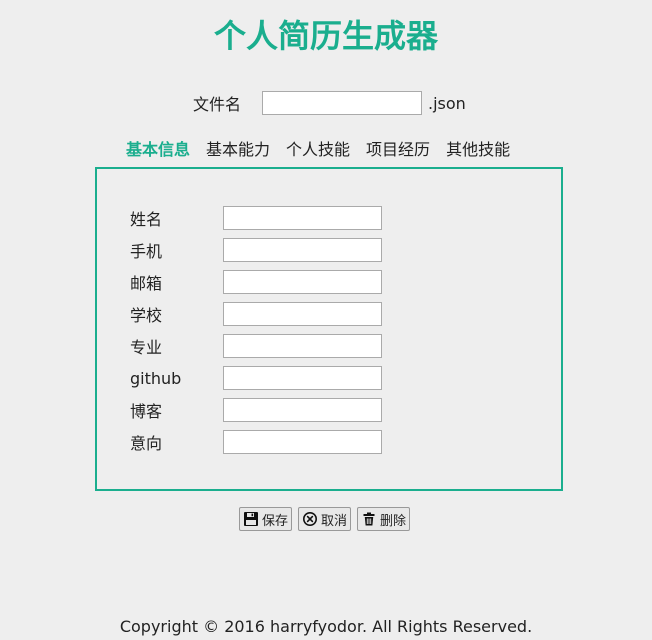  Describe the element at coordinates (310, 519) in the screenshot. I see `circle-x-icon` at that location.